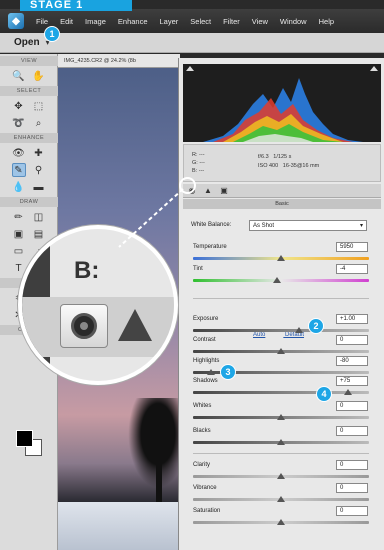  I want to click on control-label-clarity: Clarity, so click(202, 465).